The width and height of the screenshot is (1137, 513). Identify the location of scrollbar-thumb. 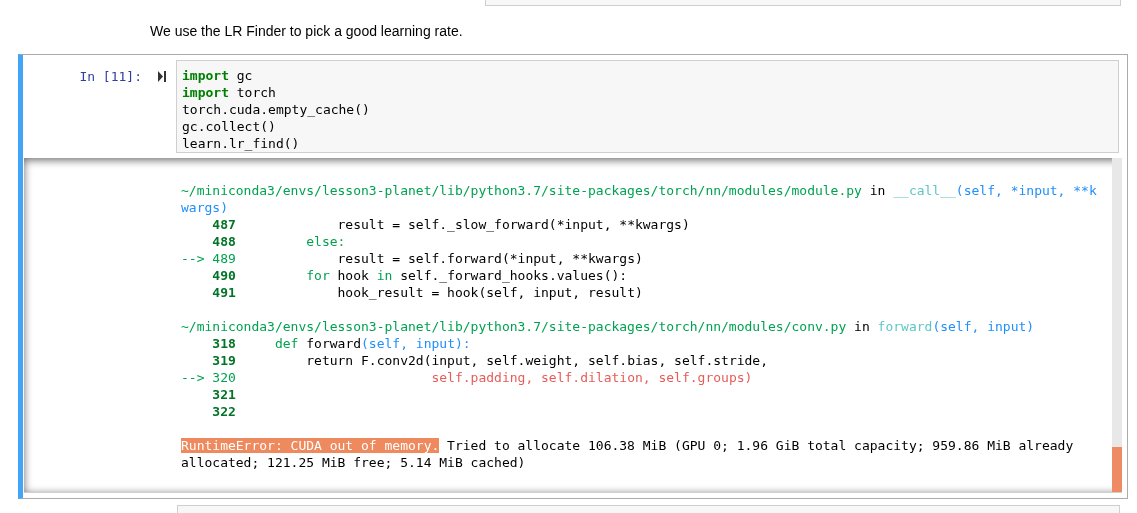
(1117, 469).